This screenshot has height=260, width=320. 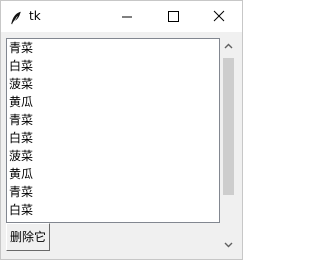 I want to click on scroll-down-button, so click(x=228, y=244).